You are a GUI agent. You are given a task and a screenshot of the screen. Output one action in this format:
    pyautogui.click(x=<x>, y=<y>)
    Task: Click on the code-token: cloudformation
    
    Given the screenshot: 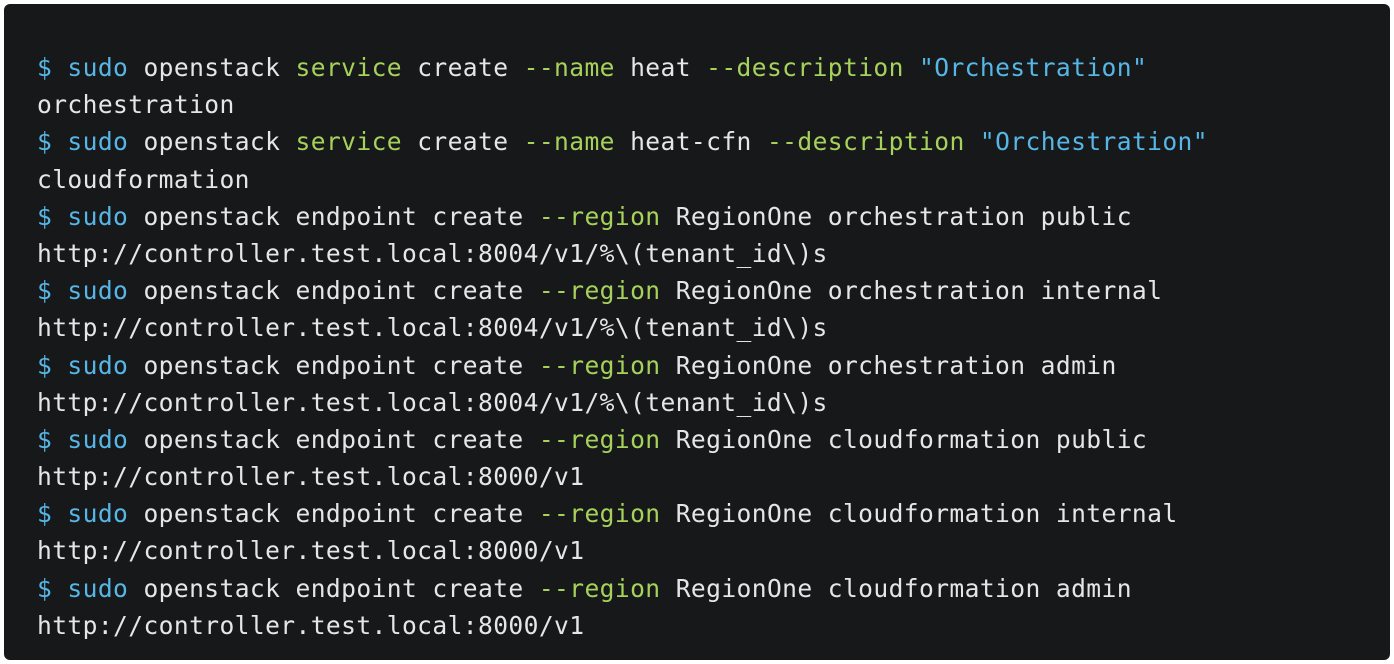 What is the action you would take?
    pyautogui.click(x=143, y=179)
    